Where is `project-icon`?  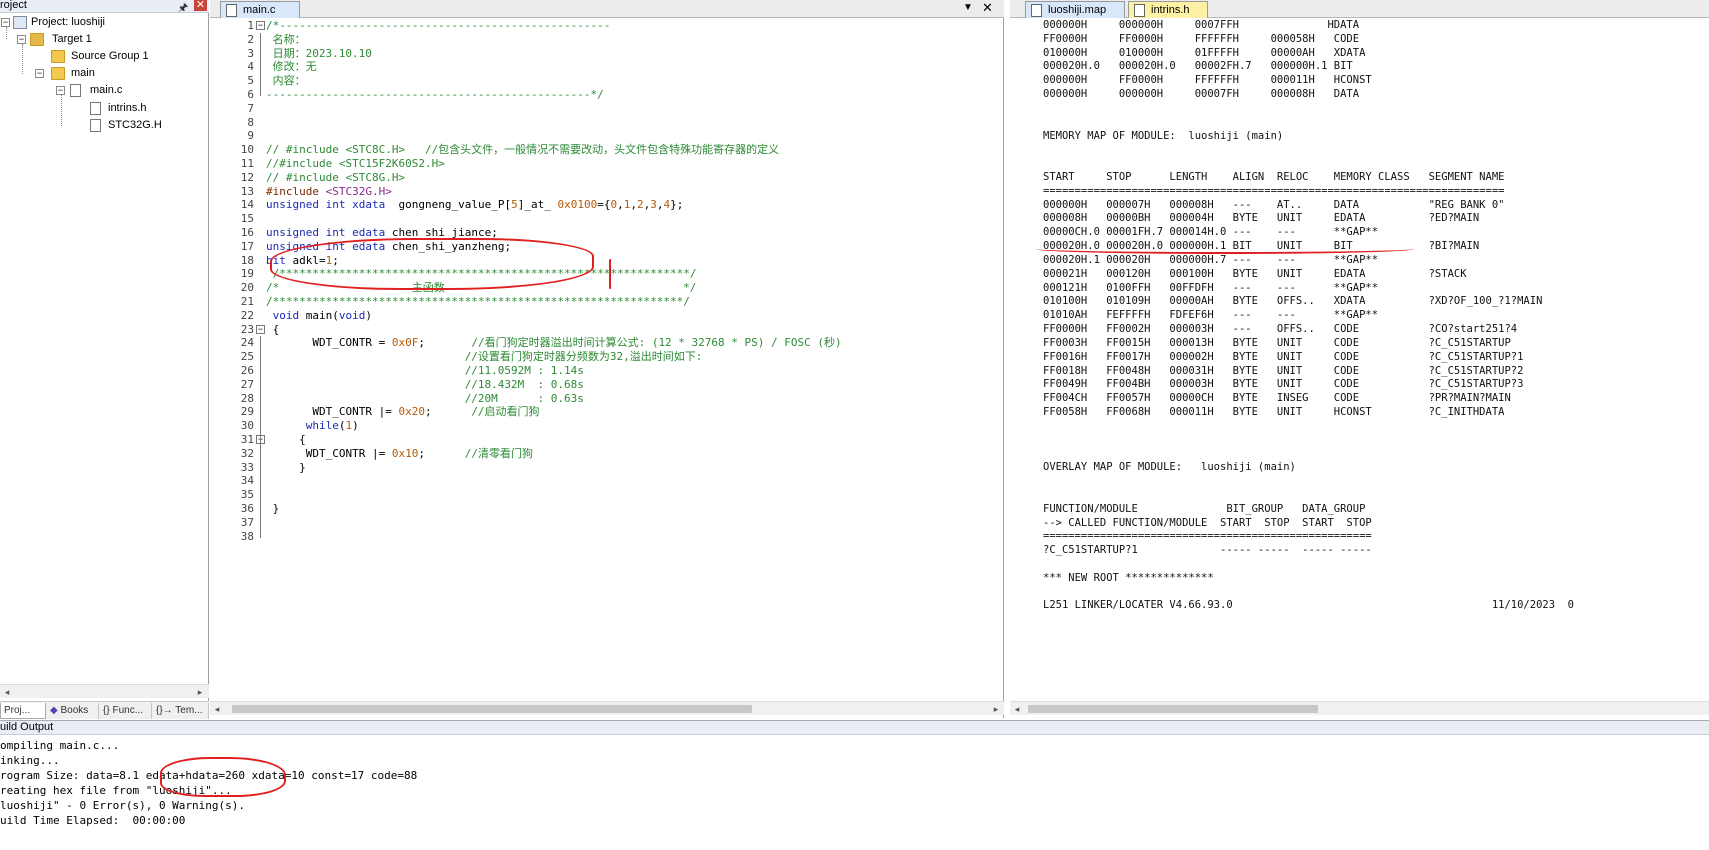 project-icon is located at coordinates (20, 22).